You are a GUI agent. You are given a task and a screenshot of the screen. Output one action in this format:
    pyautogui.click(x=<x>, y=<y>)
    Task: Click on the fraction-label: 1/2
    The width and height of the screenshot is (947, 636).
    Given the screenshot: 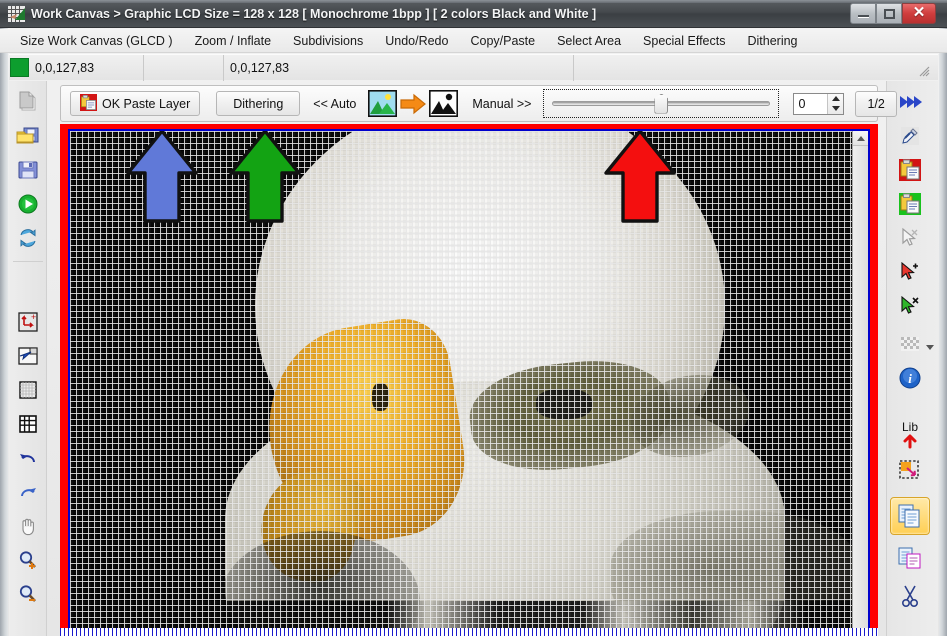 What is the action you would take?
    pyautogui.click(x=876, y=103)
    